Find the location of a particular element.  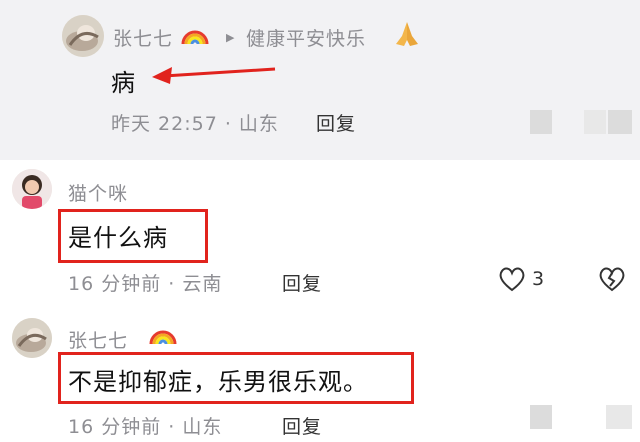

dislike-broken-heart-icon is located at coordinates (612, 279).